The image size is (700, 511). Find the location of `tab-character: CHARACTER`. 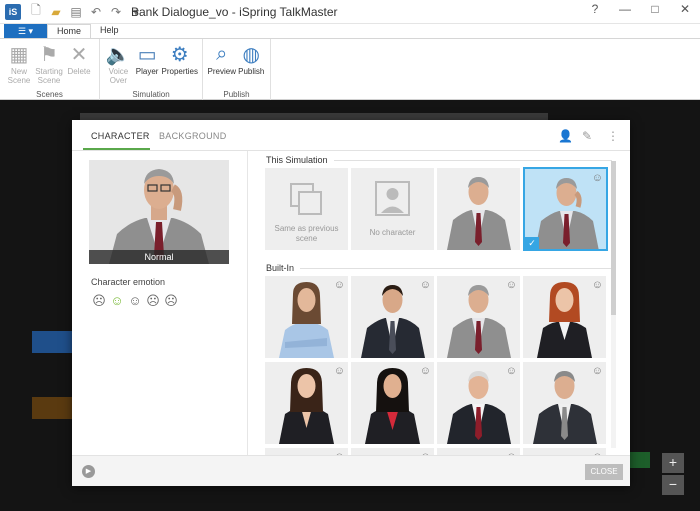

tab-character: CHARACTER is located at coordinates (120, 136).